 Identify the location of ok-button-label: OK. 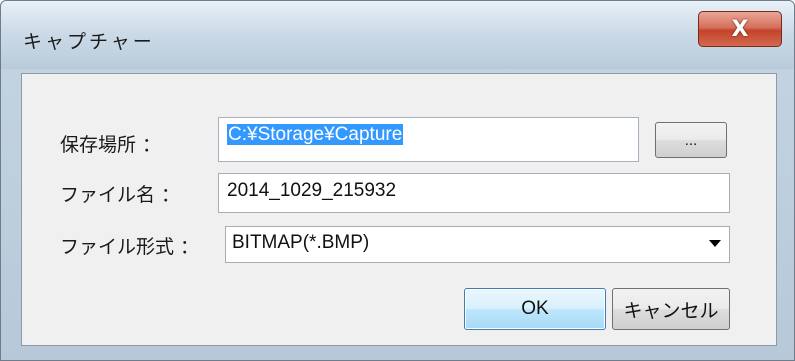
(535, 308).